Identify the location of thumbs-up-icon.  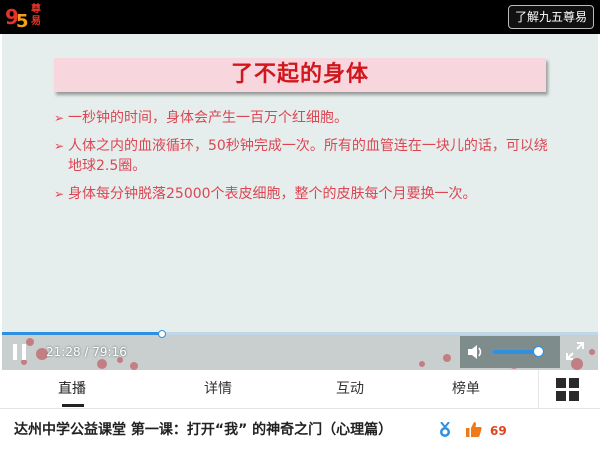
(474, 429).